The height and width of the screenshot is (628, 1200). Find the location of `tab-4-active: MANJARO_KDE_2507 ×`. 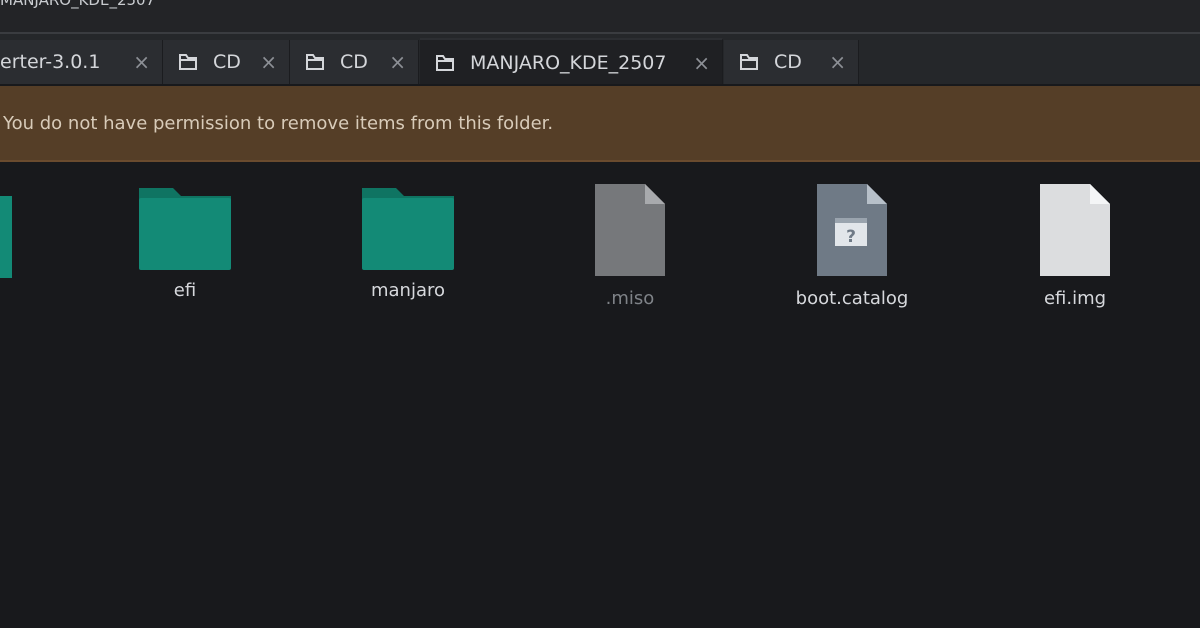

tab-4-active: MANJARO_KDE_2507 × is located at coordinates (571, 61).